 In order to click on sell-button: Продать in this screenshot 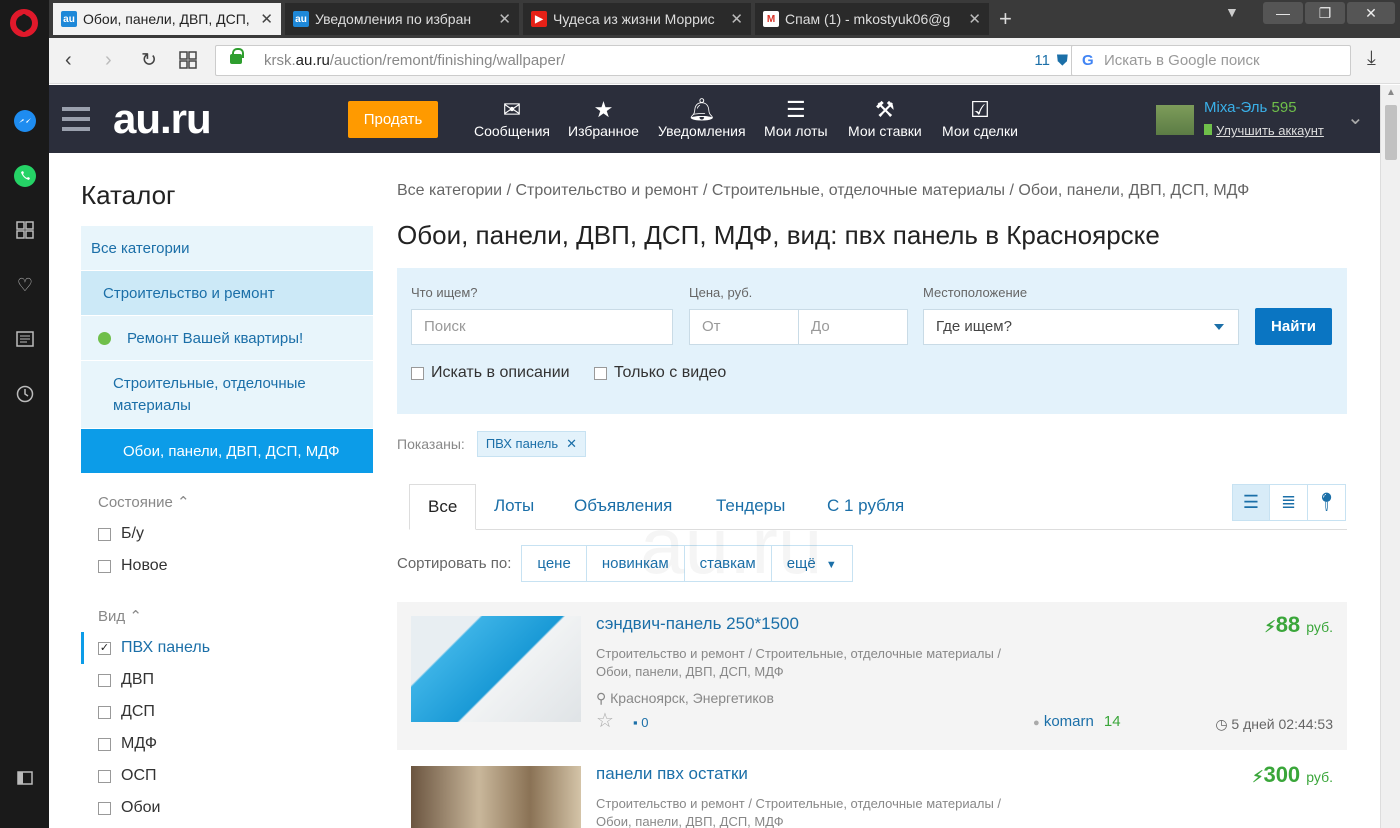, I will do `click(393, 119)`.